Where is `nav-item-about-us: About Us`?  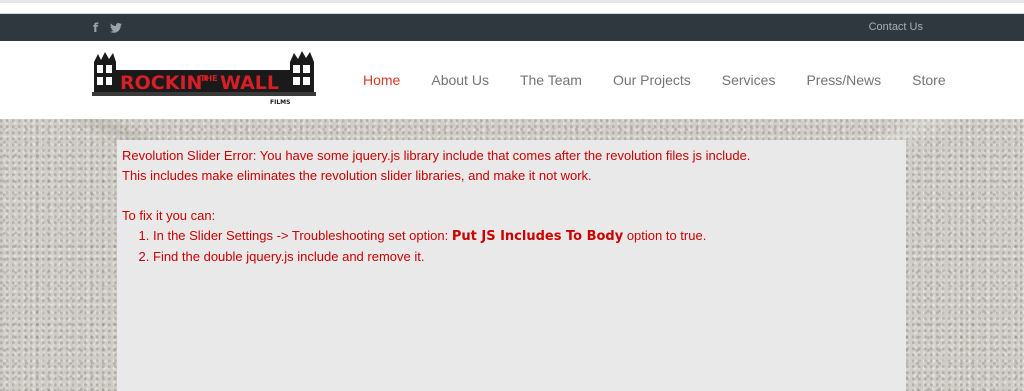 nav-item-about-us: About Us is located at coordinates (460, 80).